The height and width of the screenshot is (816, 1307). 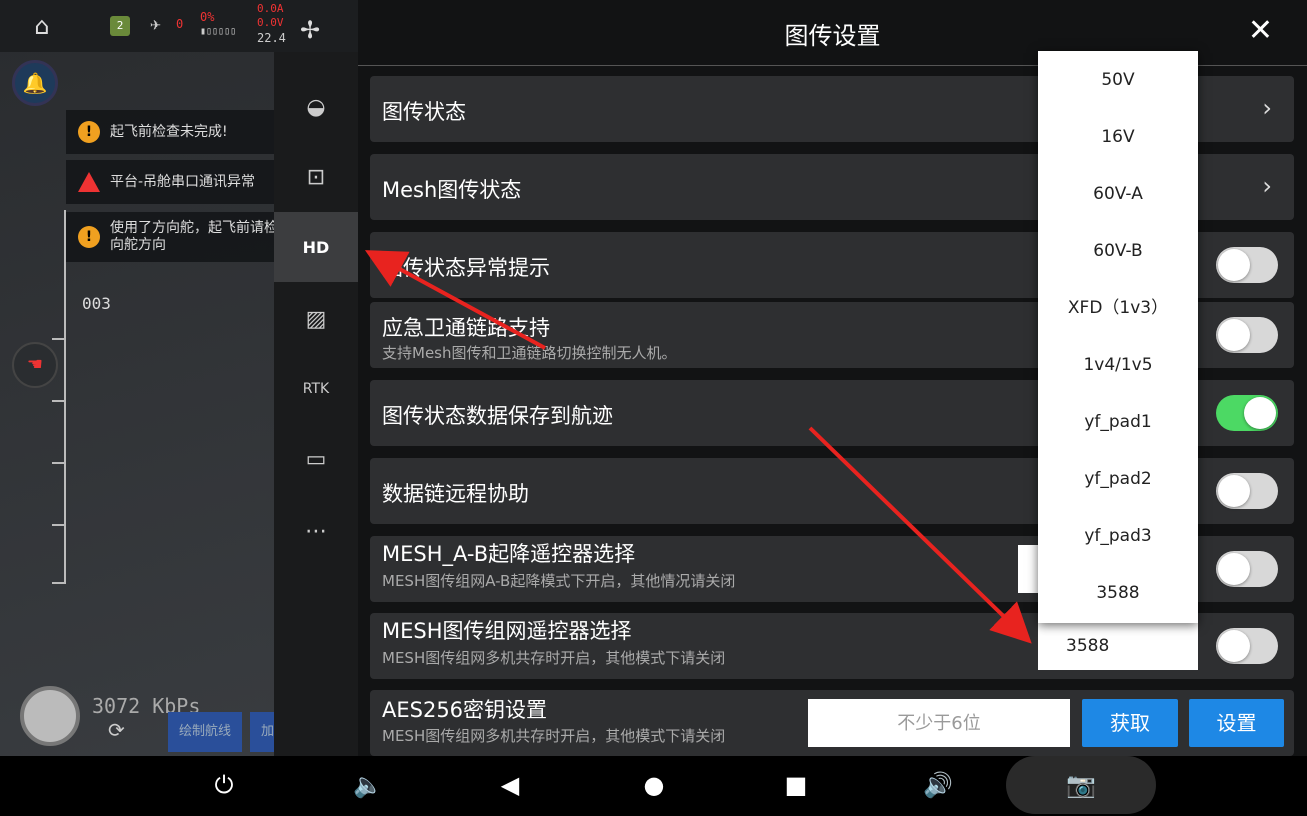 I want to click on dropdown-option: XFD（1v3）, so click(x=1118, y=308).